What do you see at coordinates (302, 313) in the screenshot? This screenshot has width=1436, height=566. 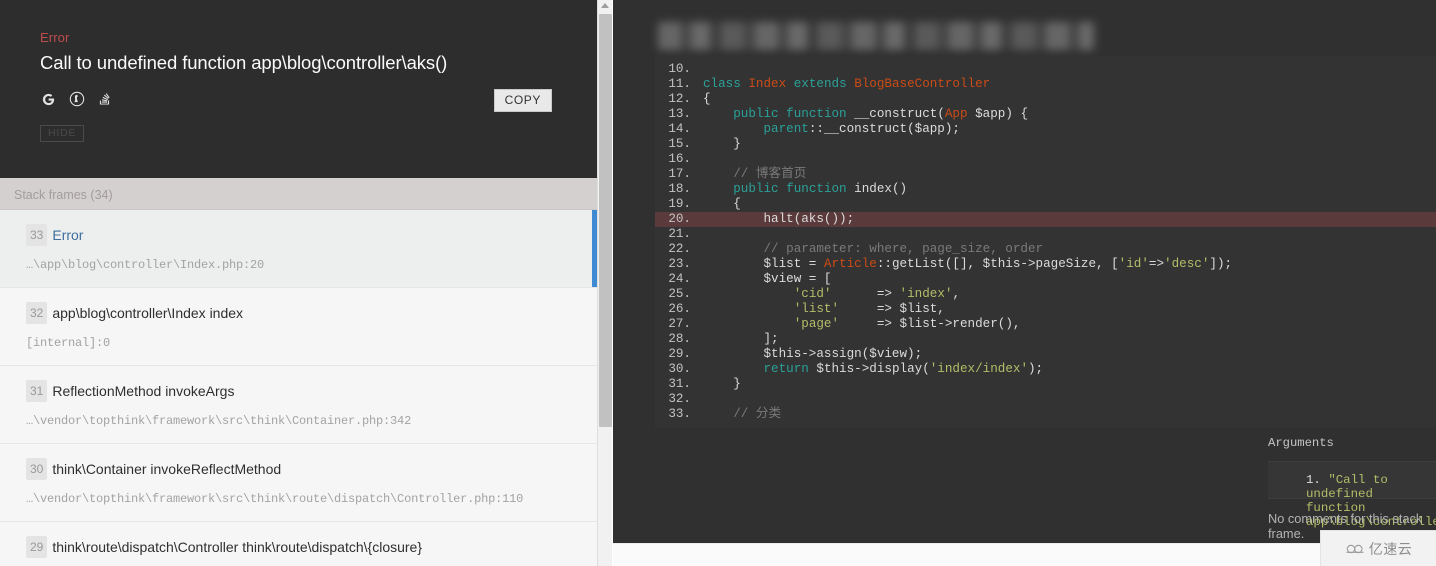 I see `frame-title: 32 app\blog\controller\Index index` at bounding box center [302, 313].